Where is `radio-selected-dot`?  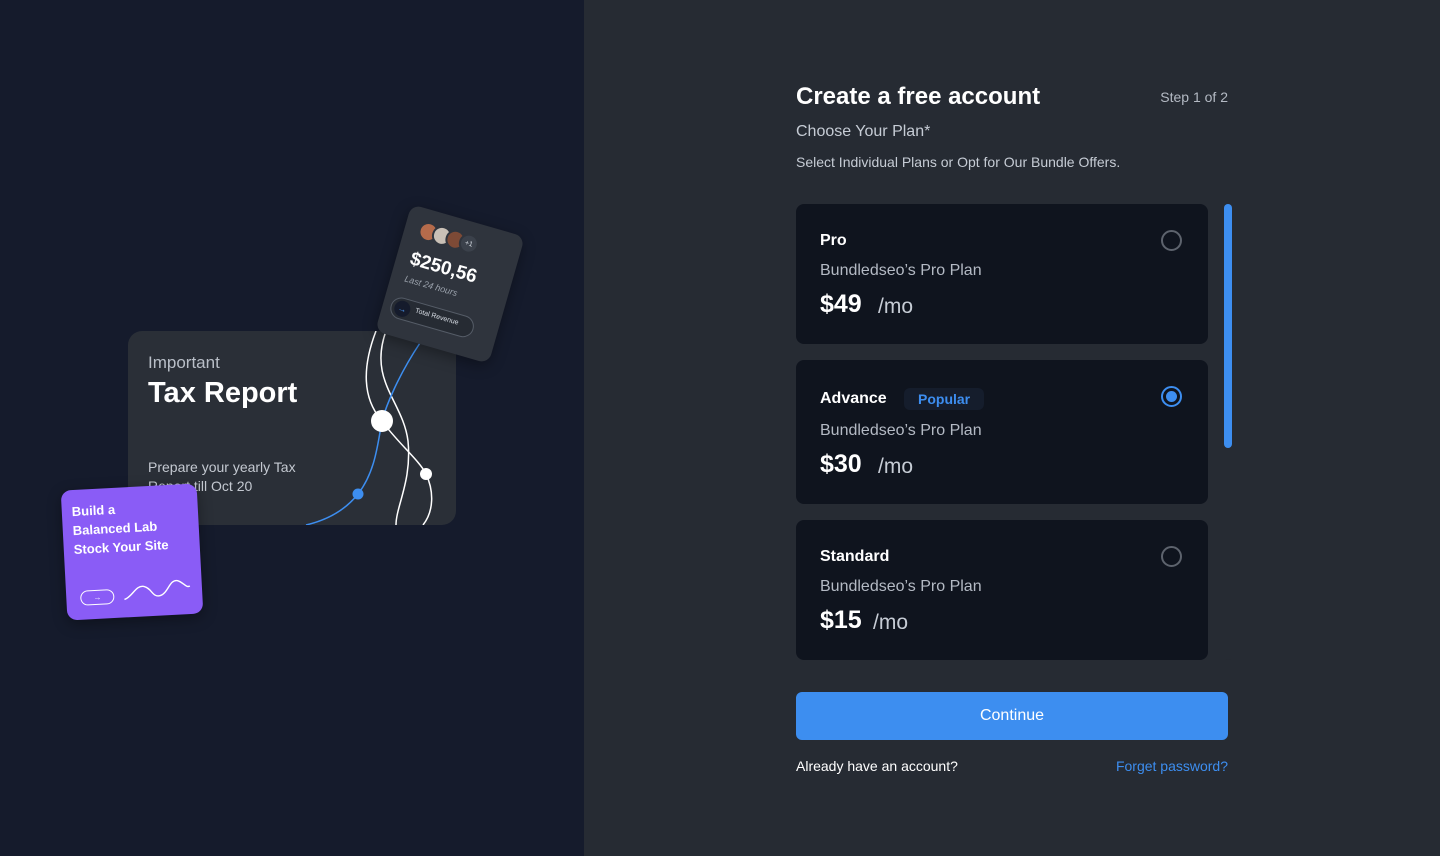 radio-selected-dot is located at coordinates (1171, 396).